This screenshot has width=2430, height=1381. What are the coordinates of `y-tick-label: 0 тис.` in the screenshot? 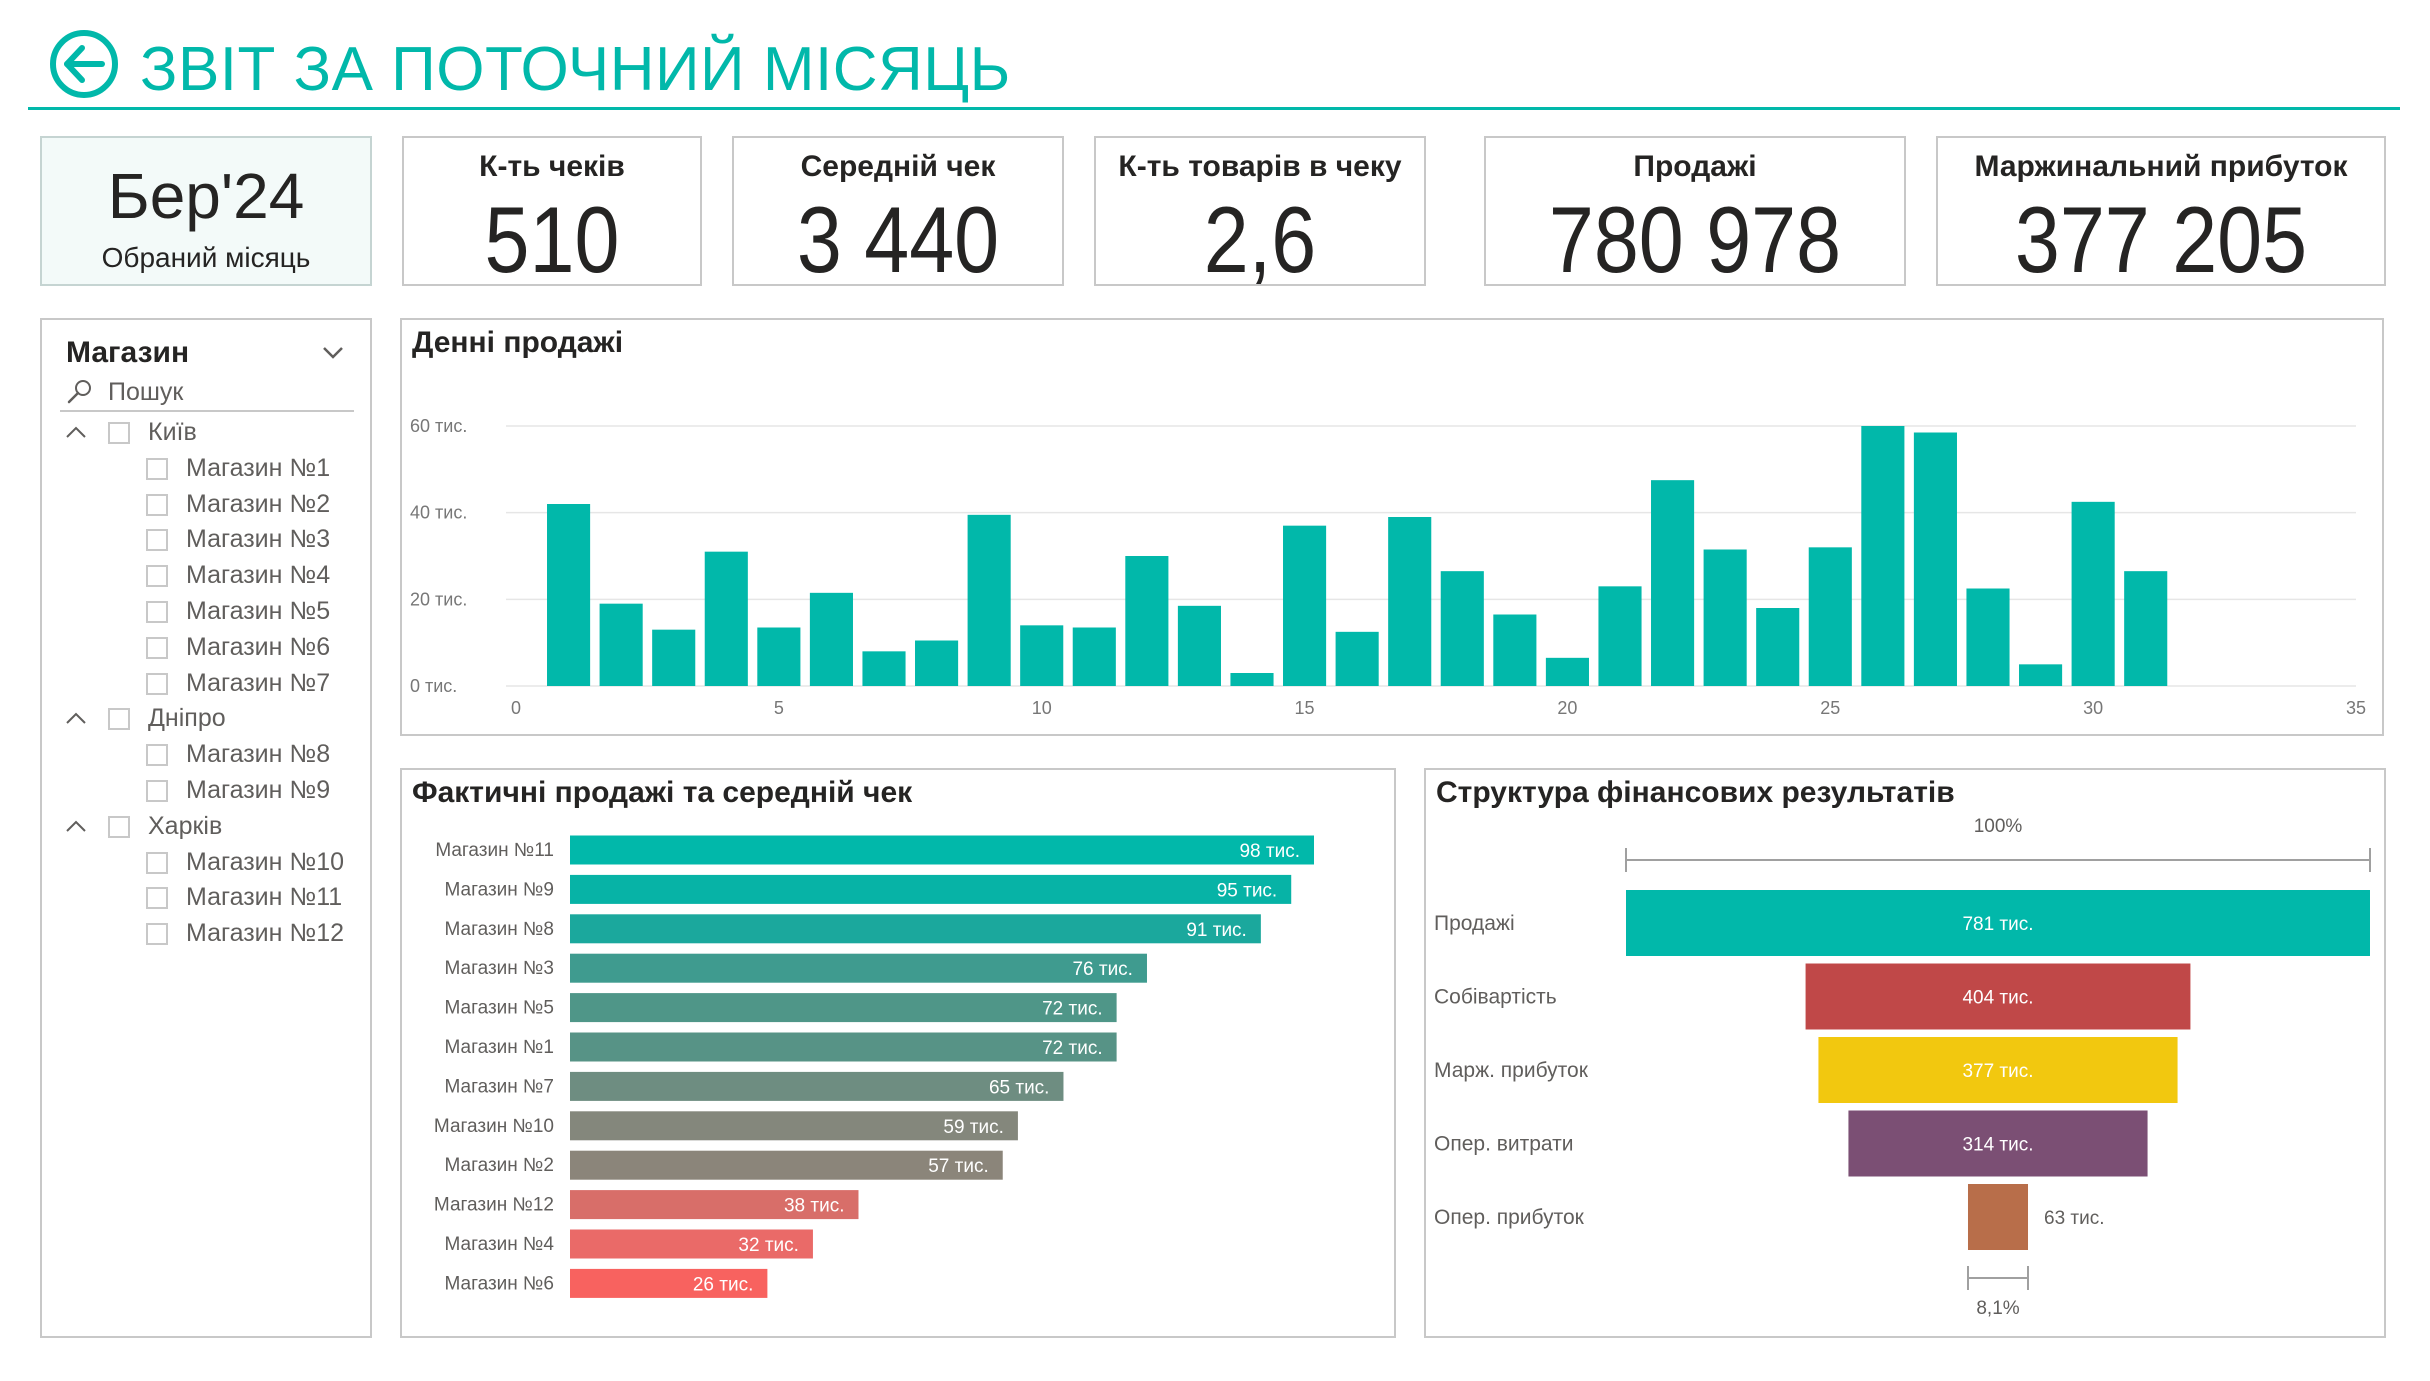 It's located at (433, 686).